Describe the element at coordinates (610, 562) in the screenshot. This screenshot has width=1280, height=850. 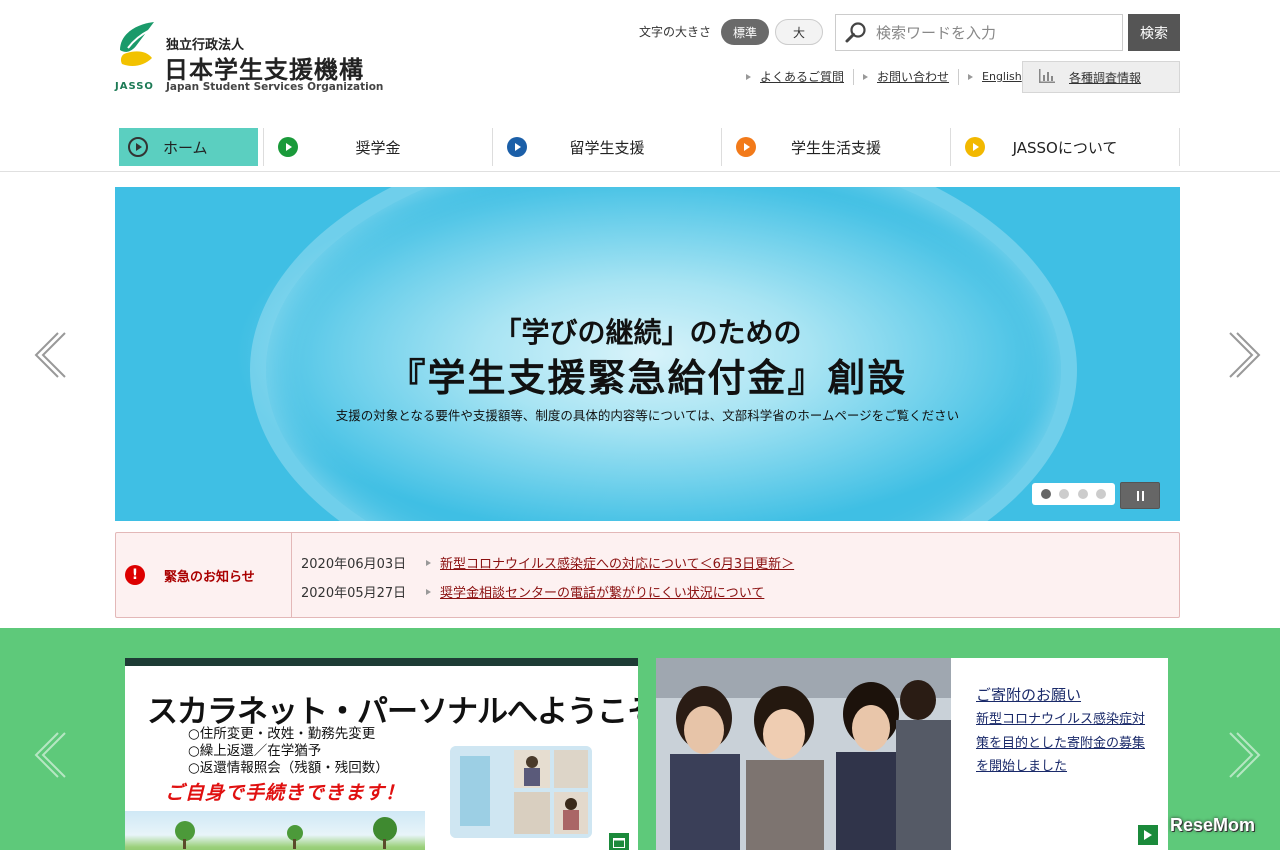
I see `notice-link: 新型コロナウイルス感染症への対応について＜6月3日更新＞` at that location.